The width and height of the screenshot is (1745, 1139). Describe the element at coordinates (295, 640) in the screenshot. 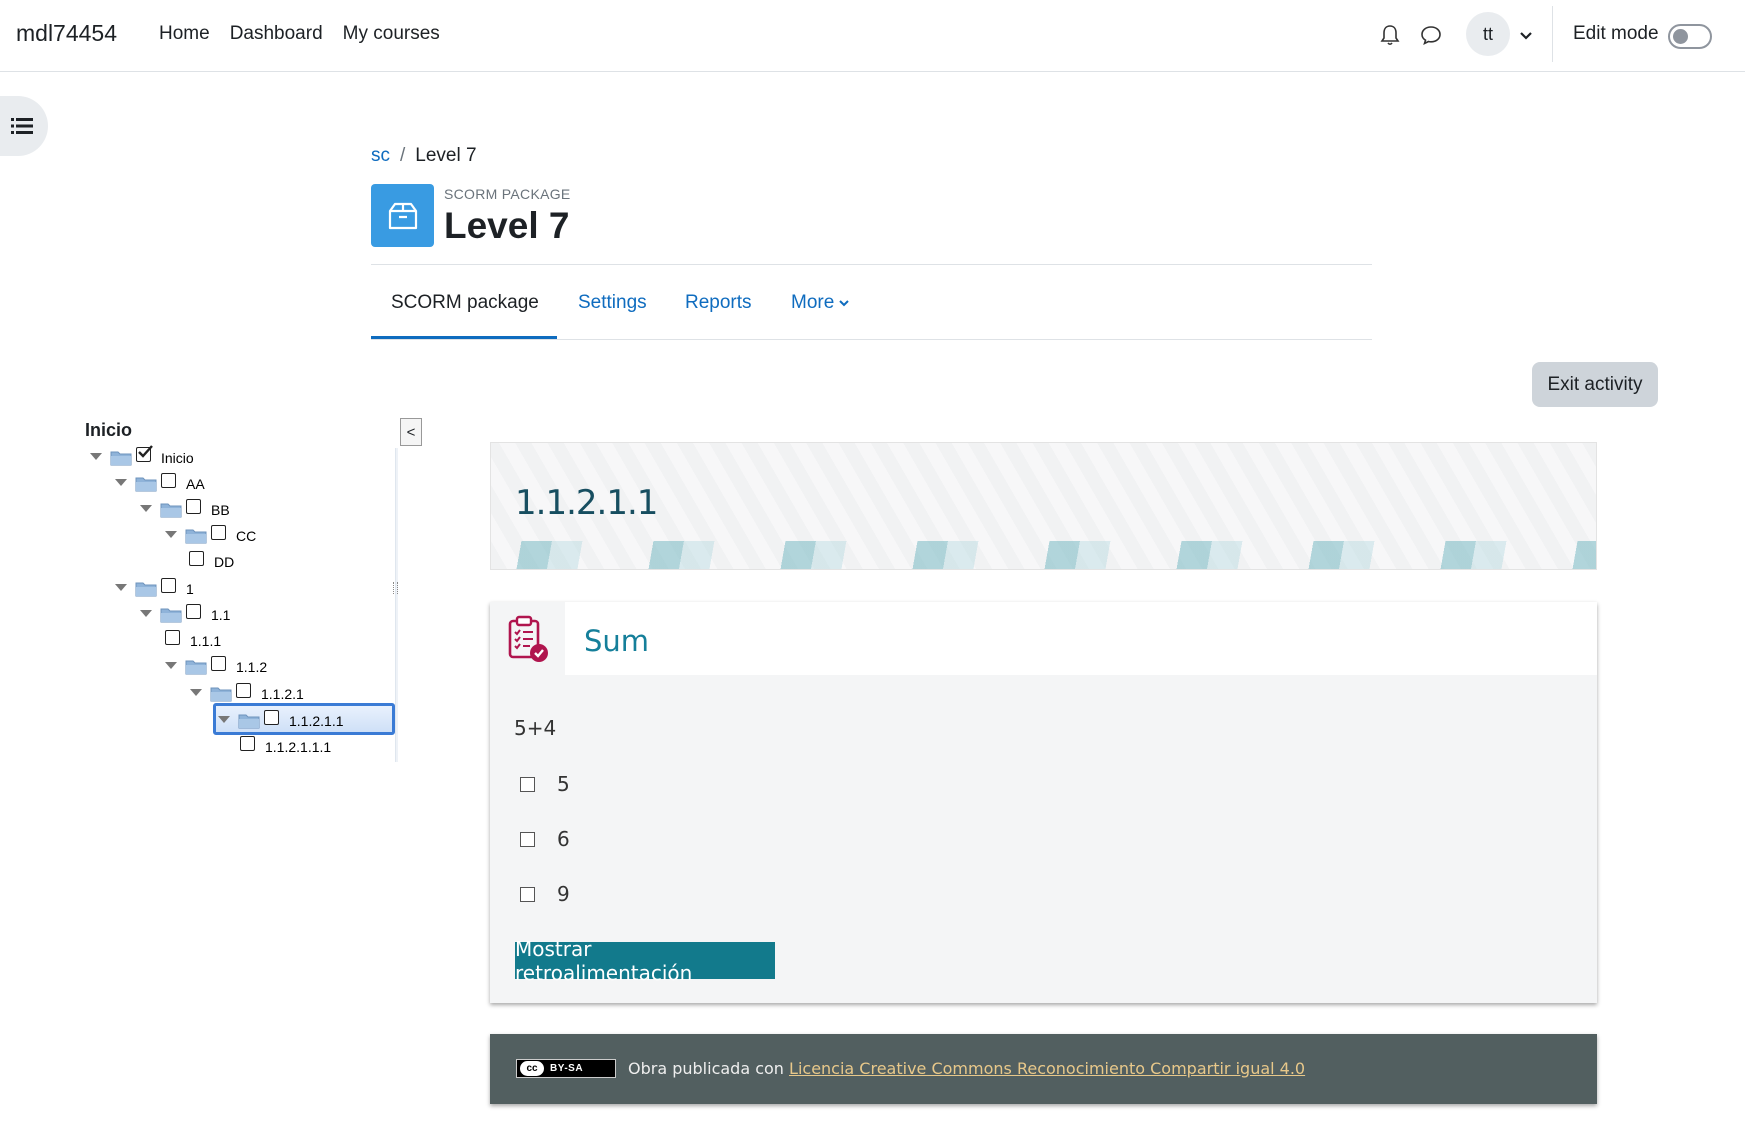

I see `toc-node: 1.1.1` at that location.